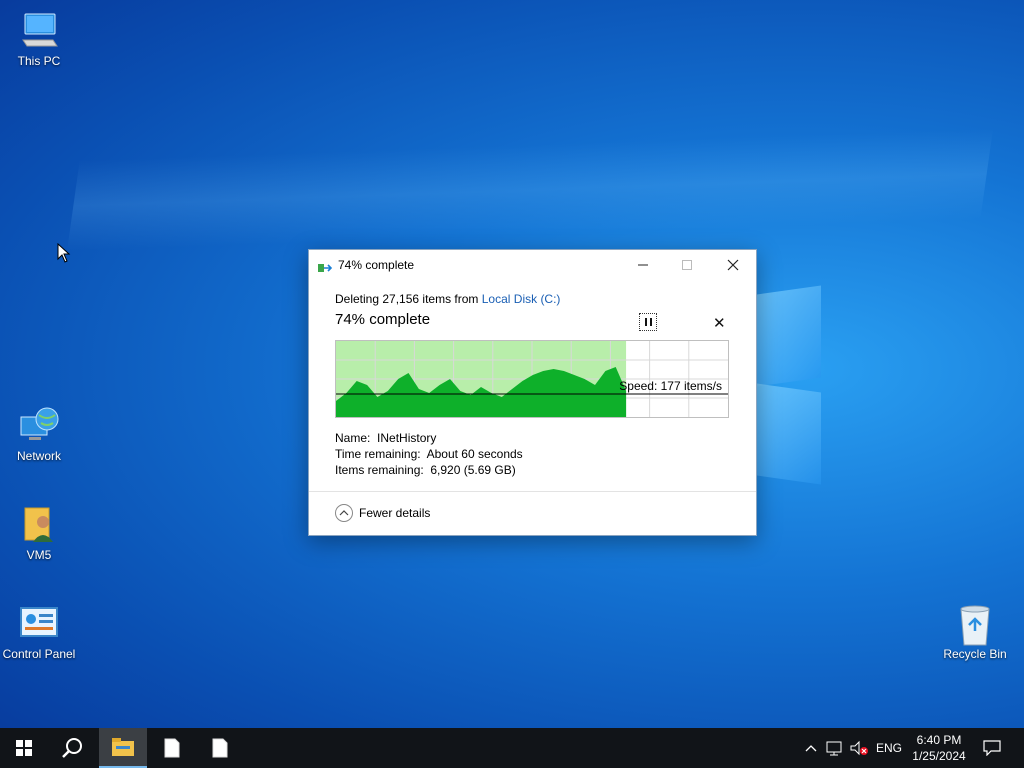  I want to click on location-link: Local Disk (C:), so click(521, 299).